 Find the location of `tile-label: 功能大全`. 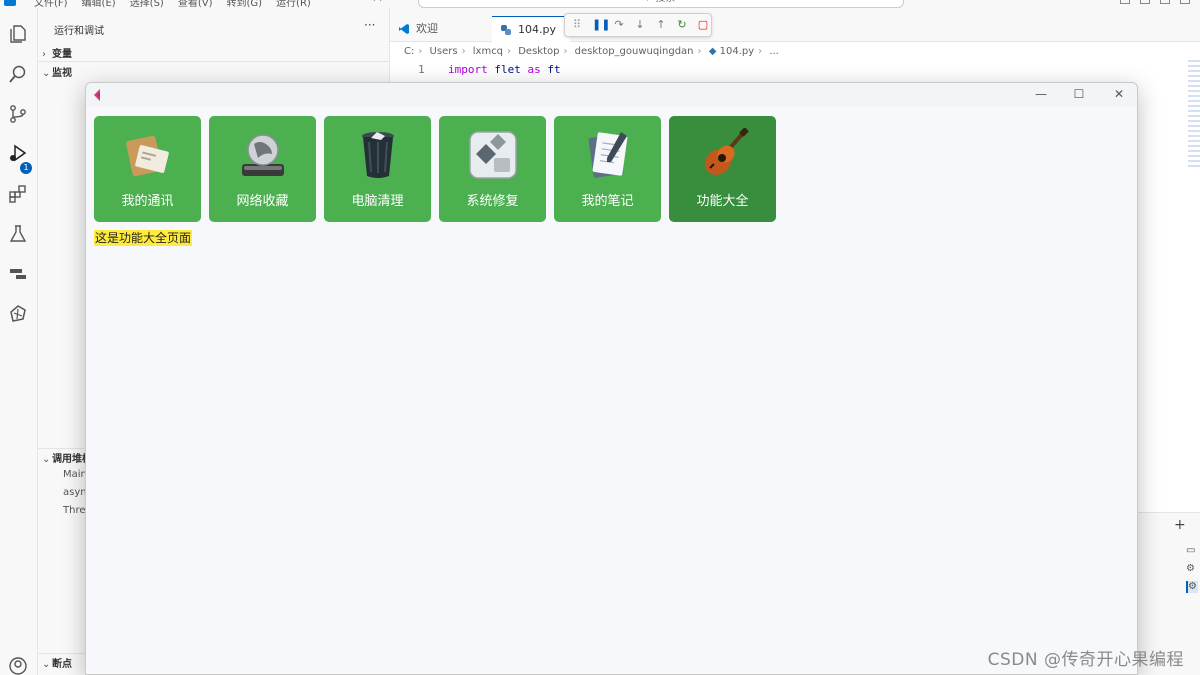

tile-label: 功能大全 is located at coordinates (722, 201).